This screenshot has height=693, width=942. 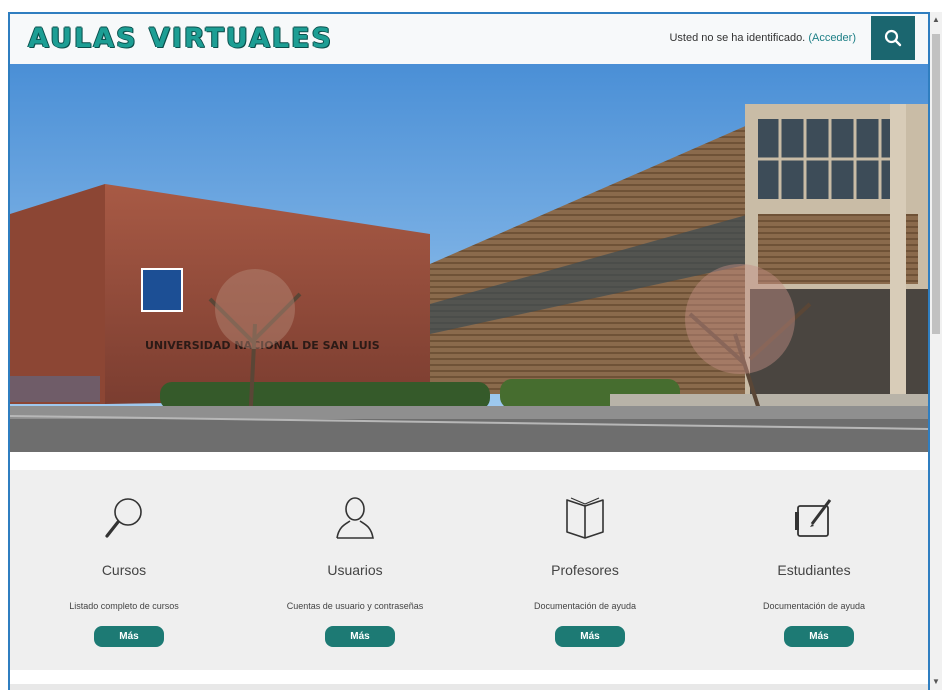 I want to click on more-button-courses: Más, so click(x=129, y=636).